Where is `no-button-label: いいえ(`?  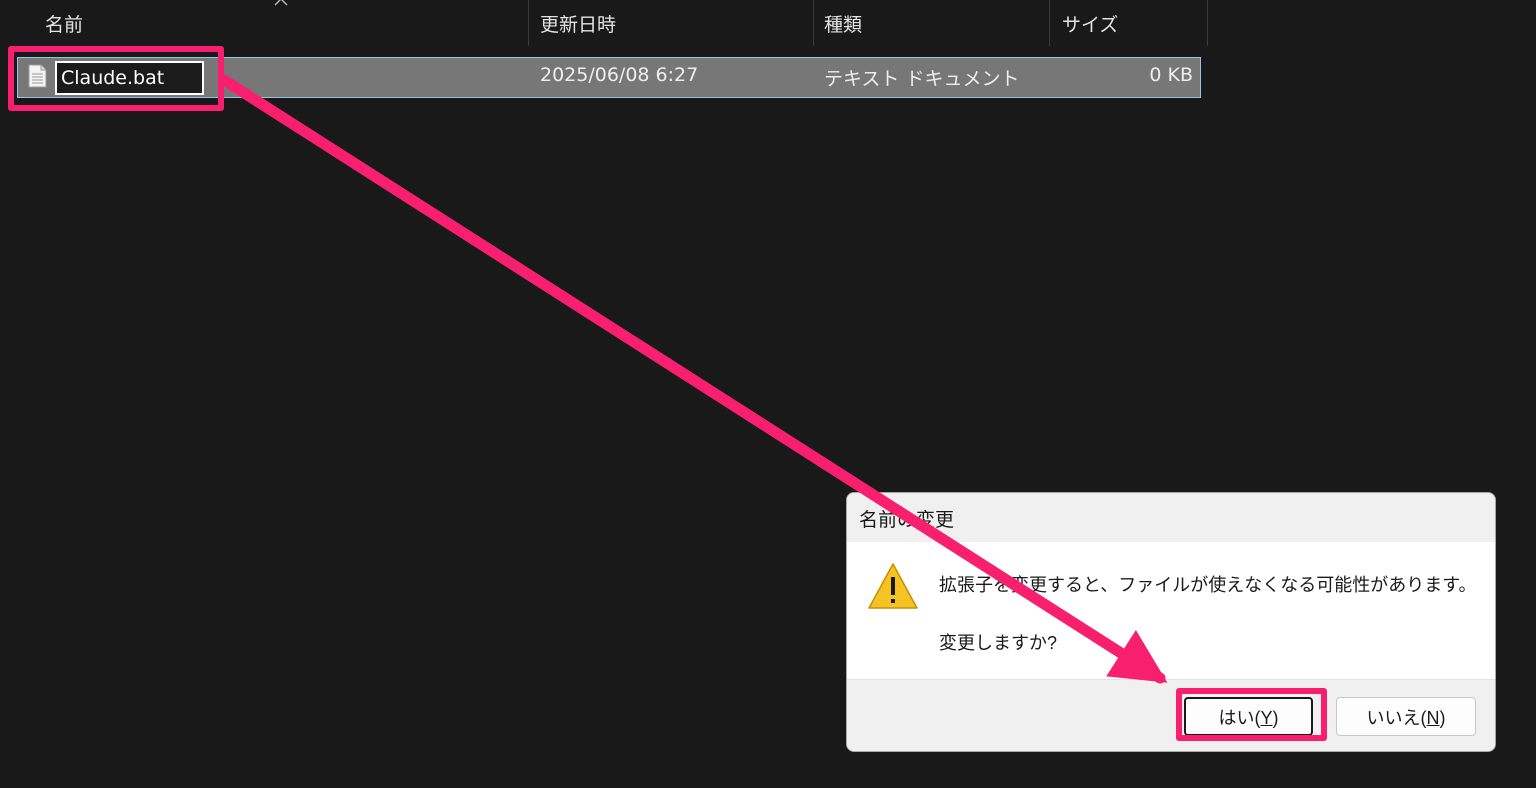
no-button-label: いいえ( is located at coordinates (1396, 717).